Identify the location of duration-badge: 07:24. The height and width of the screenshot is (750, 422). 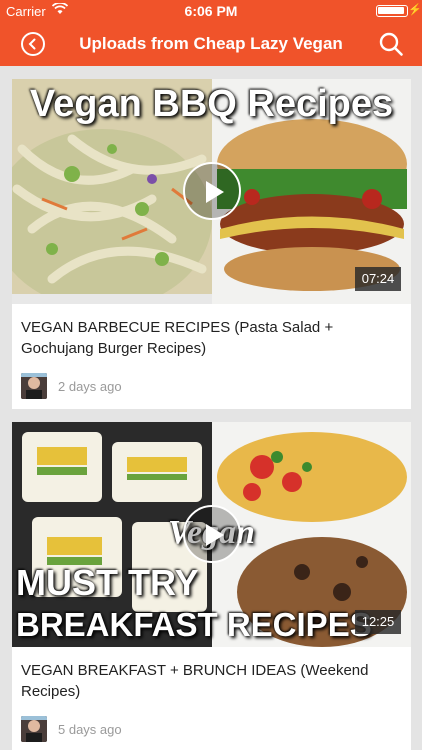
(378, 279).